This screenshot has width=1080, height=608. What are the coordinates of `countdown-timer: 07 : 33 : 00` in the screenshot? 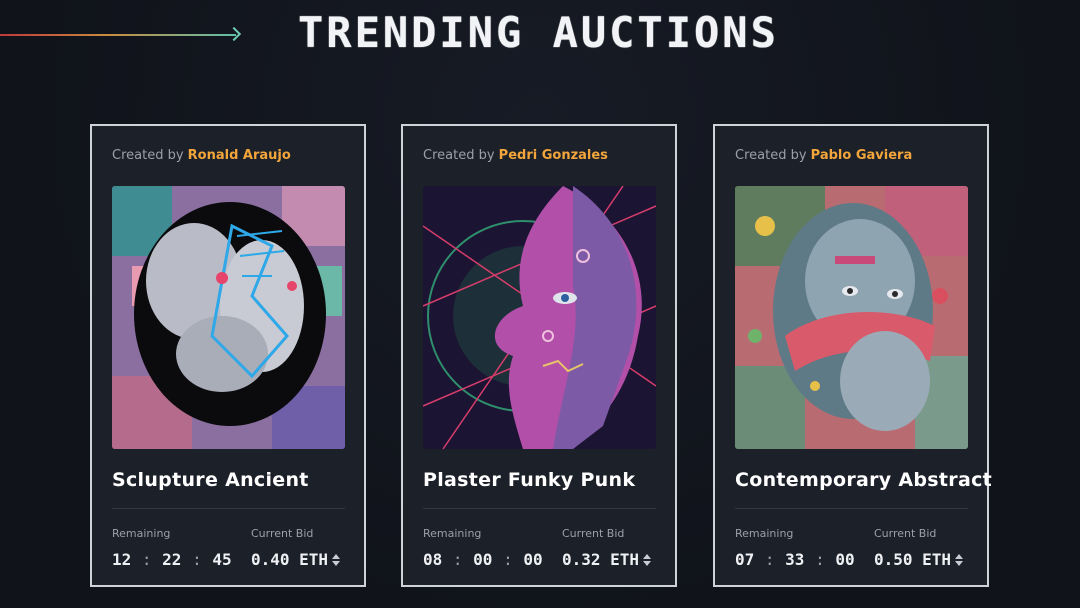 It's located at (795, 559).